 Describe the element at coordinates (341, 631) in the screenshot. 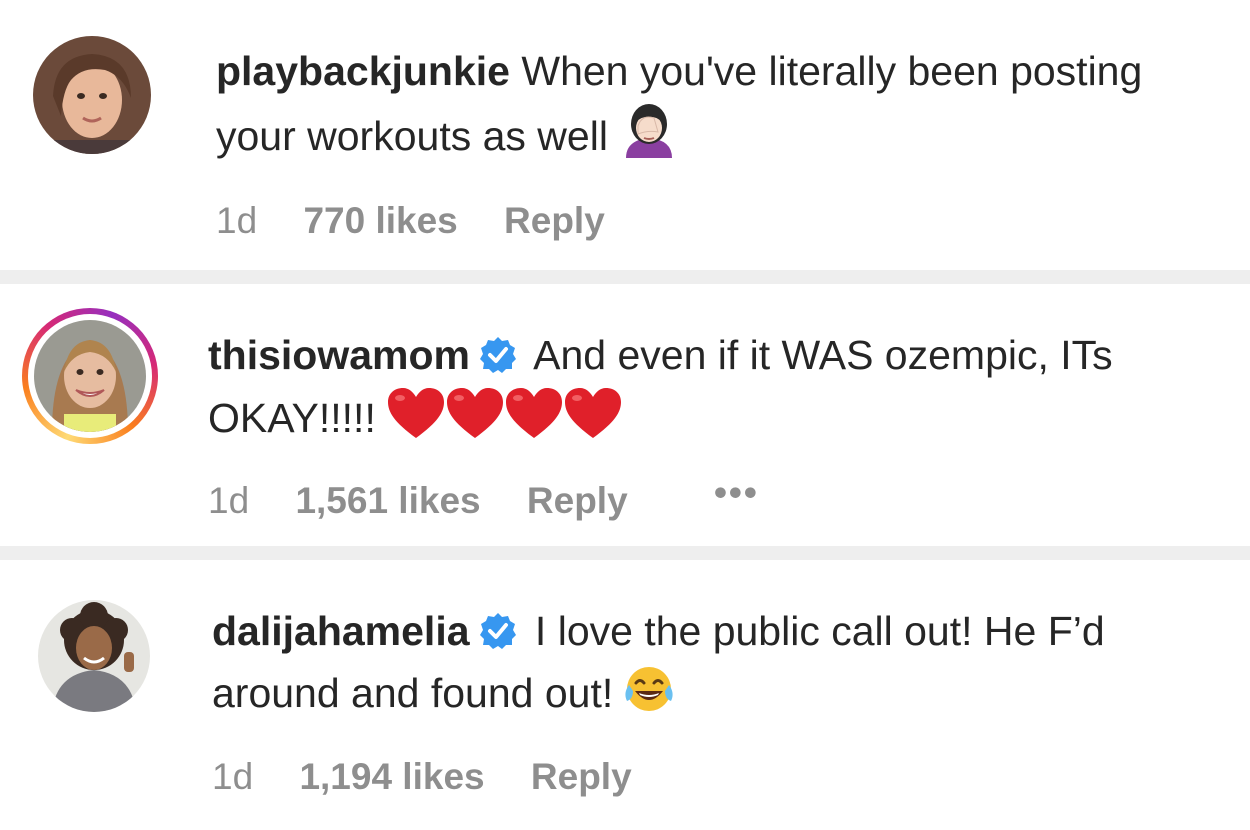

I see `comment-username: dalijahamelia` at that location.